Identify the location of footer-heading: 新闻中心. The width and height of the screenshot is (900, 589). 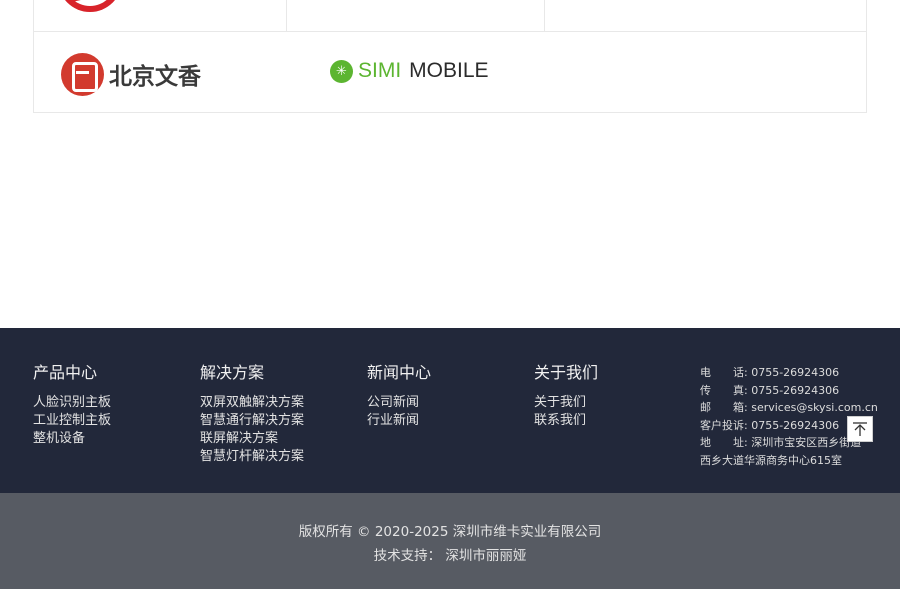
(399, 372).